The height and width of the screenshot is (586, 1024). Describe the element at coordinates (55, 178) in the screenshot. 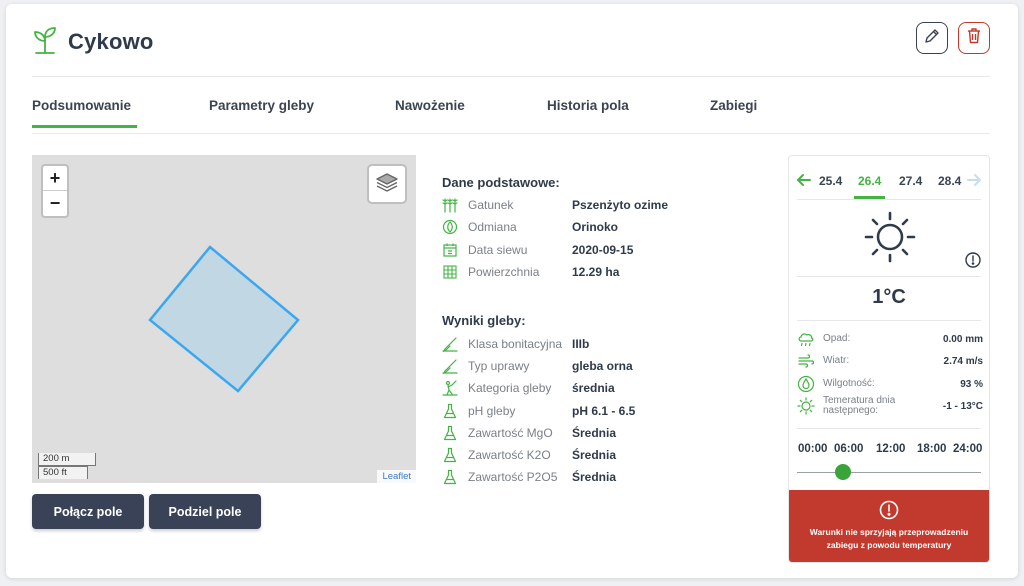

I see `zoom-in-button: +` at that location.